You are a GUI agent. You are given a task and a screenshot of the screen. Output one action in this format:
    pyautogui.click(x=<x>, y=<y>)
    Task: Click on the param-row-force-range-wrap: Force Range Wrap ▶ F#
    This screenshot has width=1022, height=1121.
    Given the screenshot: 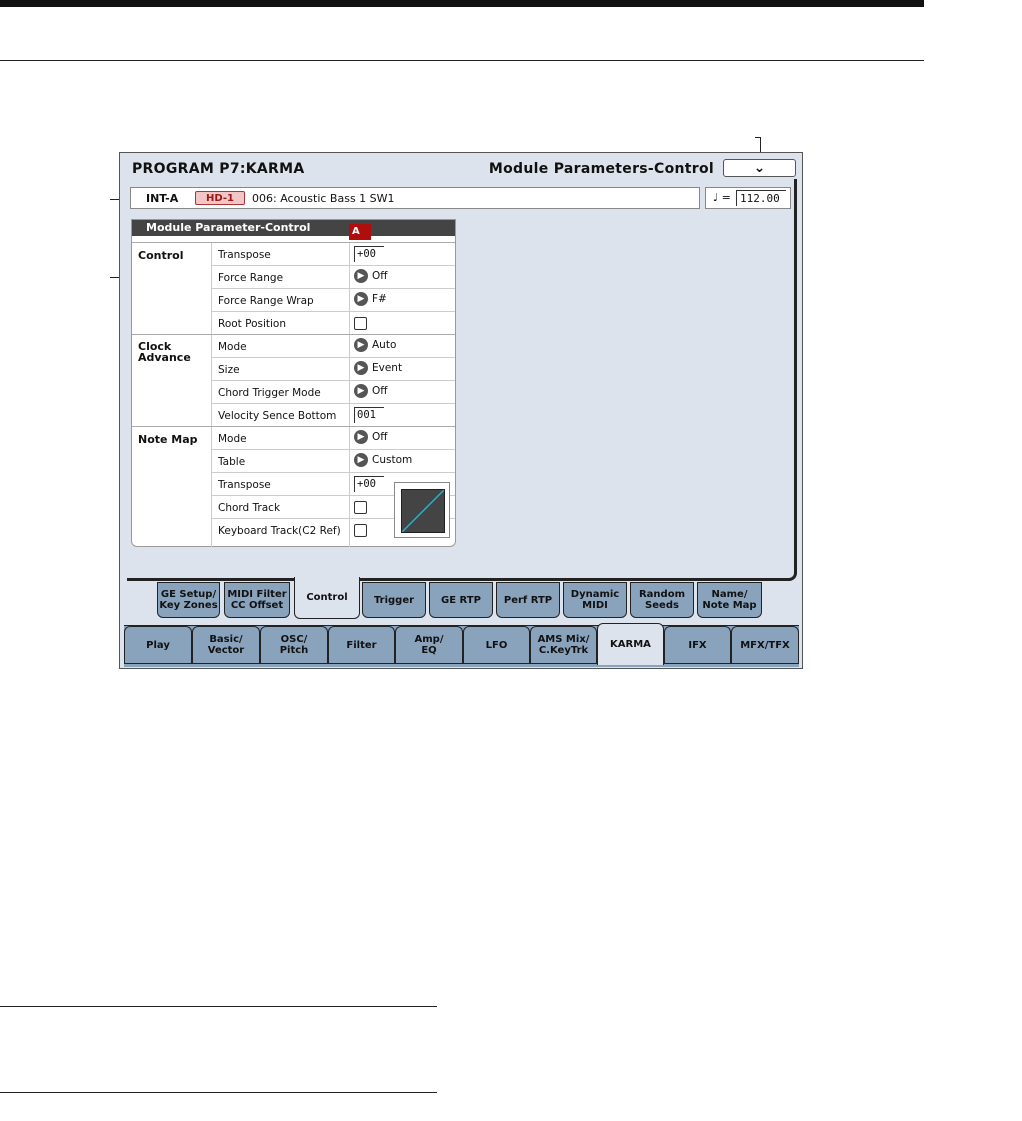 What is the action you would take?
    pyautogui.click(x=293, y=300)
    